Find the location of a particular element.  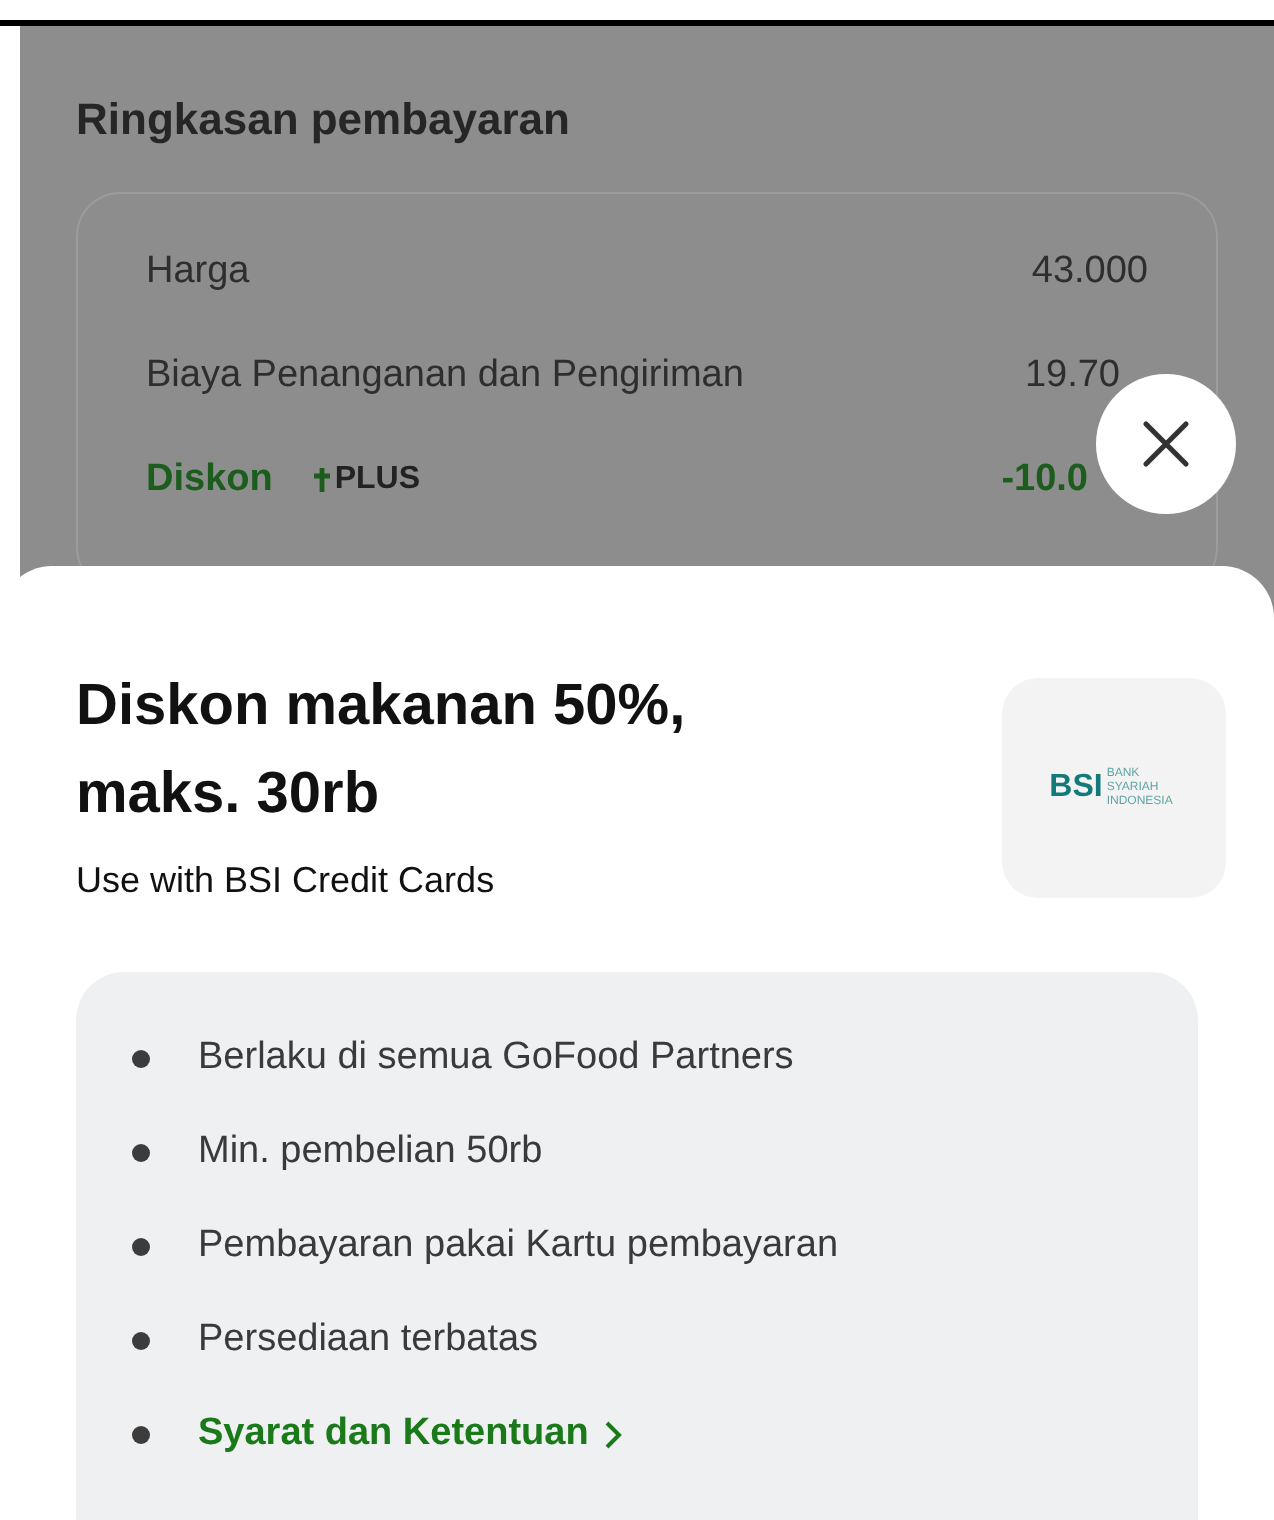

terms-link: Syarat dan Ketentuan is located at coordinates (410, 1434).